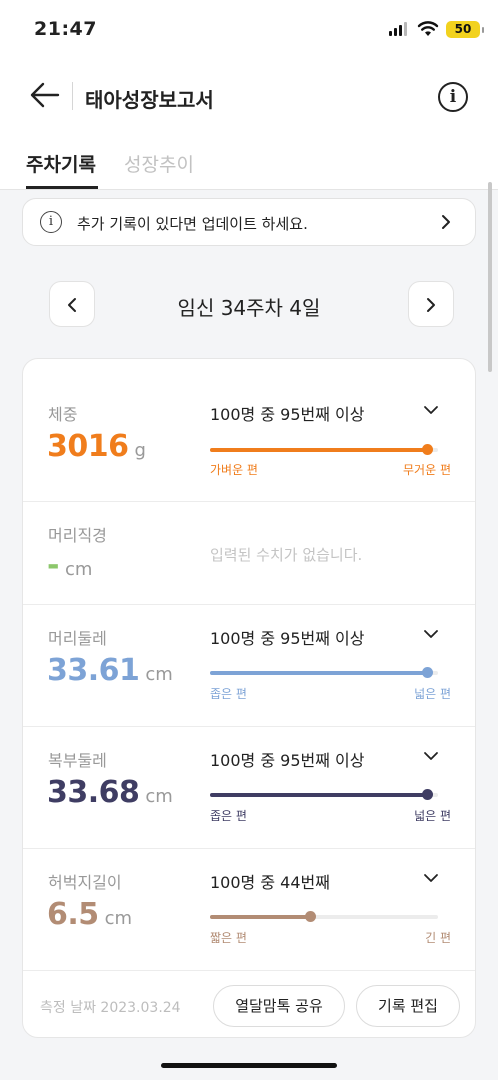 This screenshot has width=498, height=1080. Describe the element at coordinates (279, 1006) in the screenshot. I see `share-button: 열달맘톡 공유` at that location.